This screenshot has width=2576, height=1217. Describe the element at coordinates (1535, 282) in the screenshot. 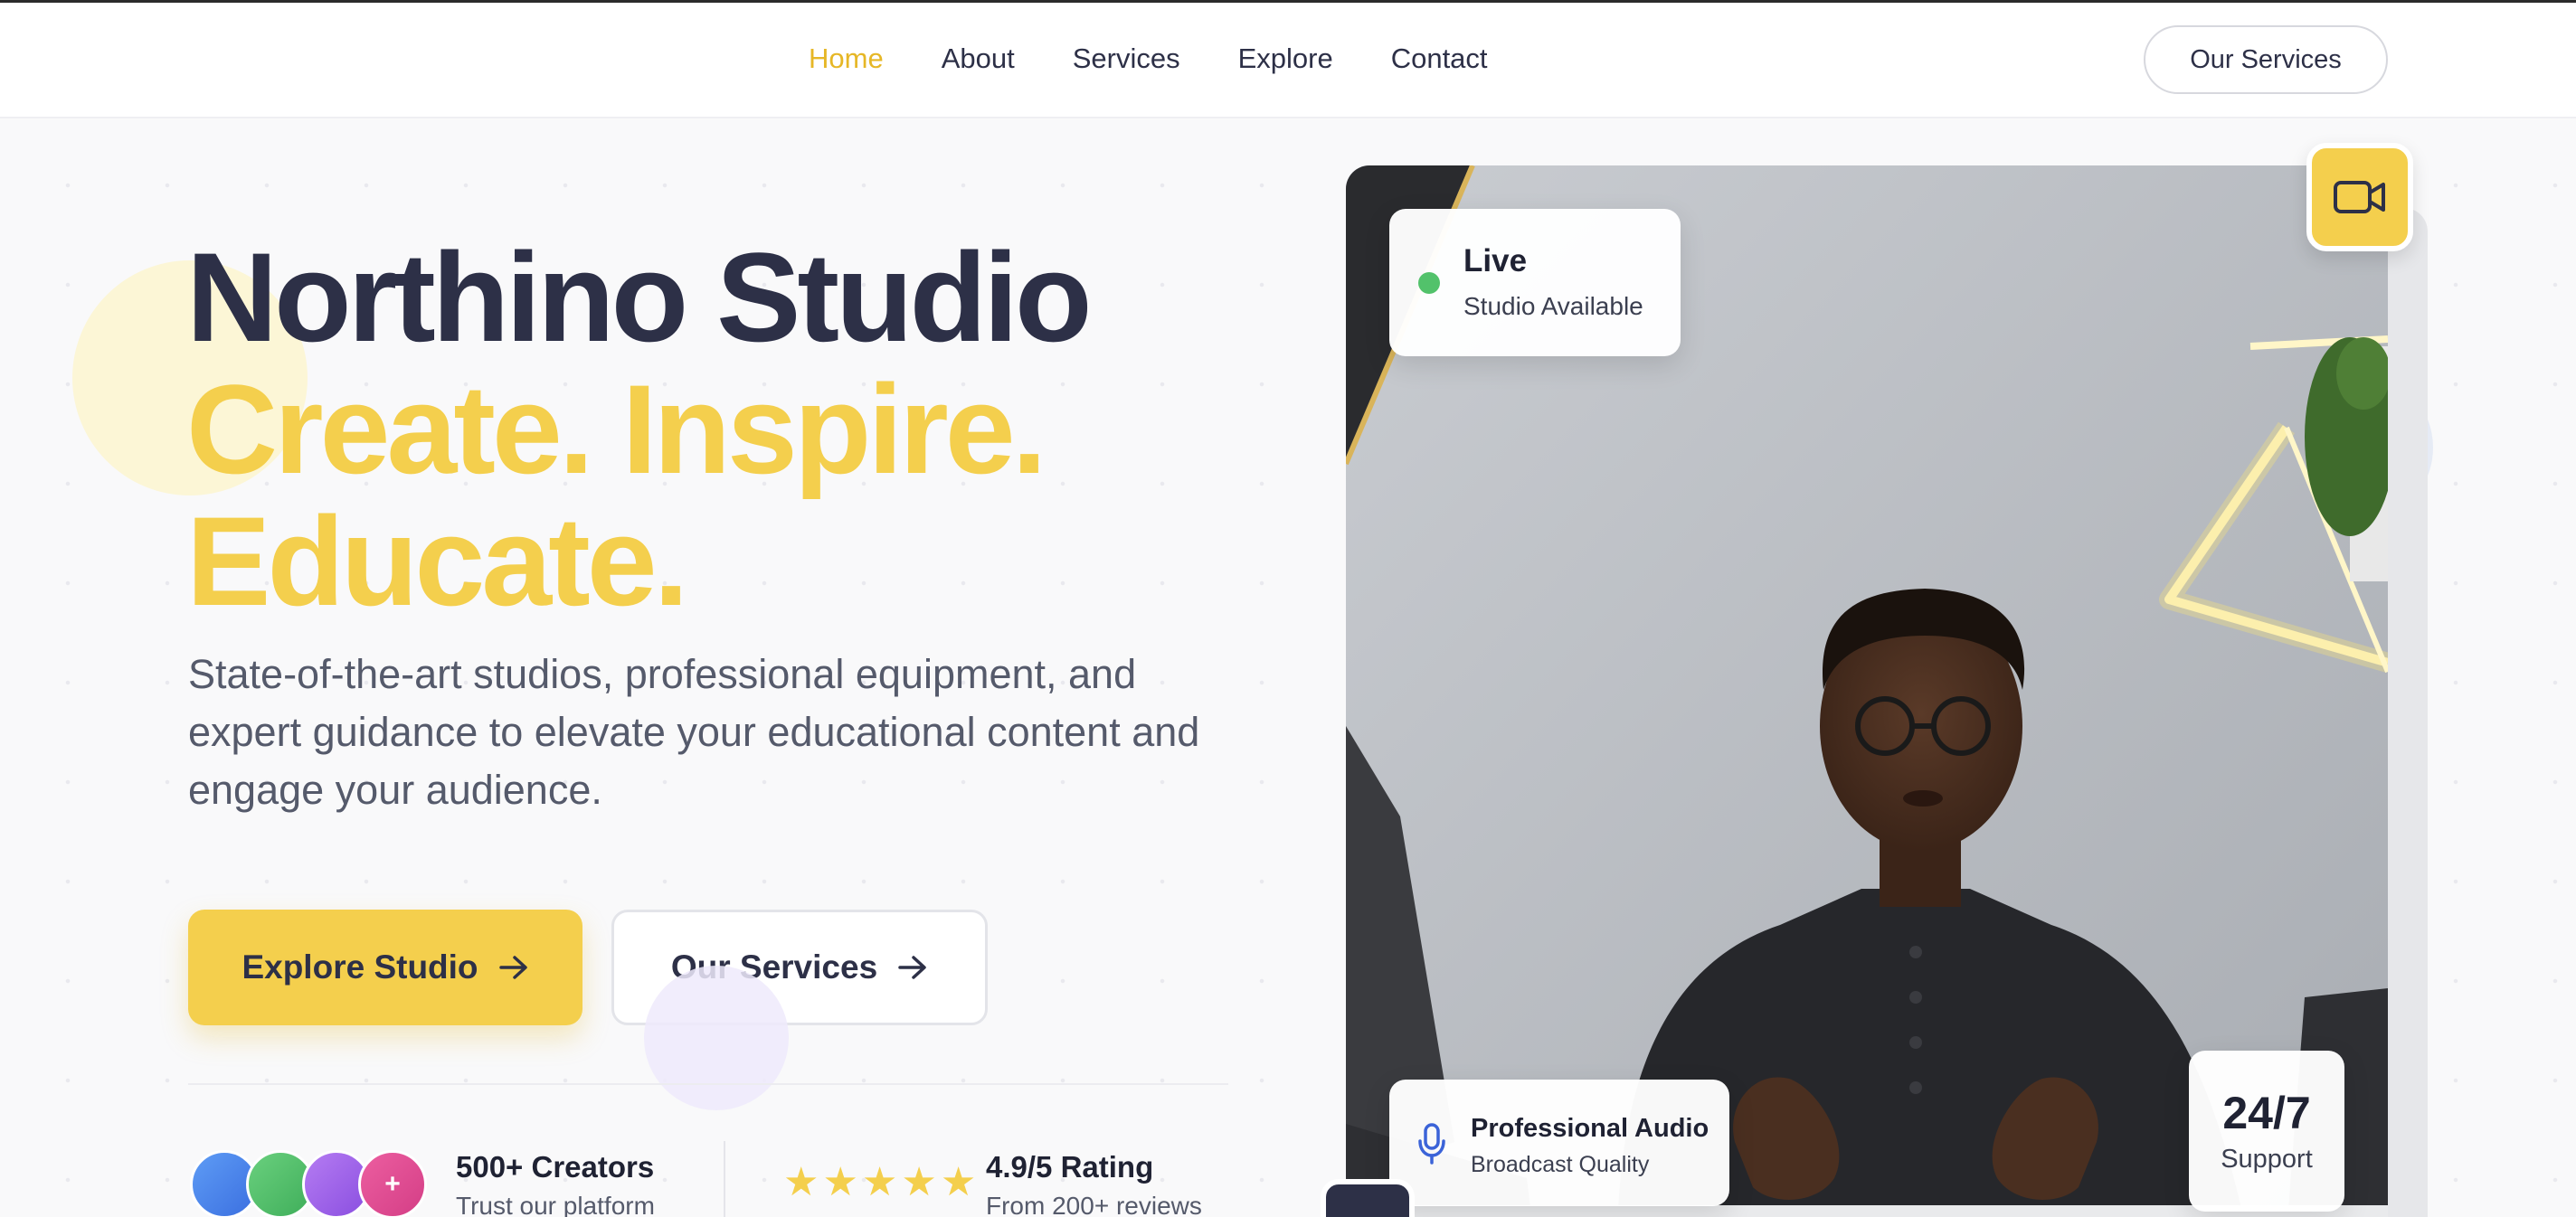

I see `live-status-card: Live Studio Available` at that location.